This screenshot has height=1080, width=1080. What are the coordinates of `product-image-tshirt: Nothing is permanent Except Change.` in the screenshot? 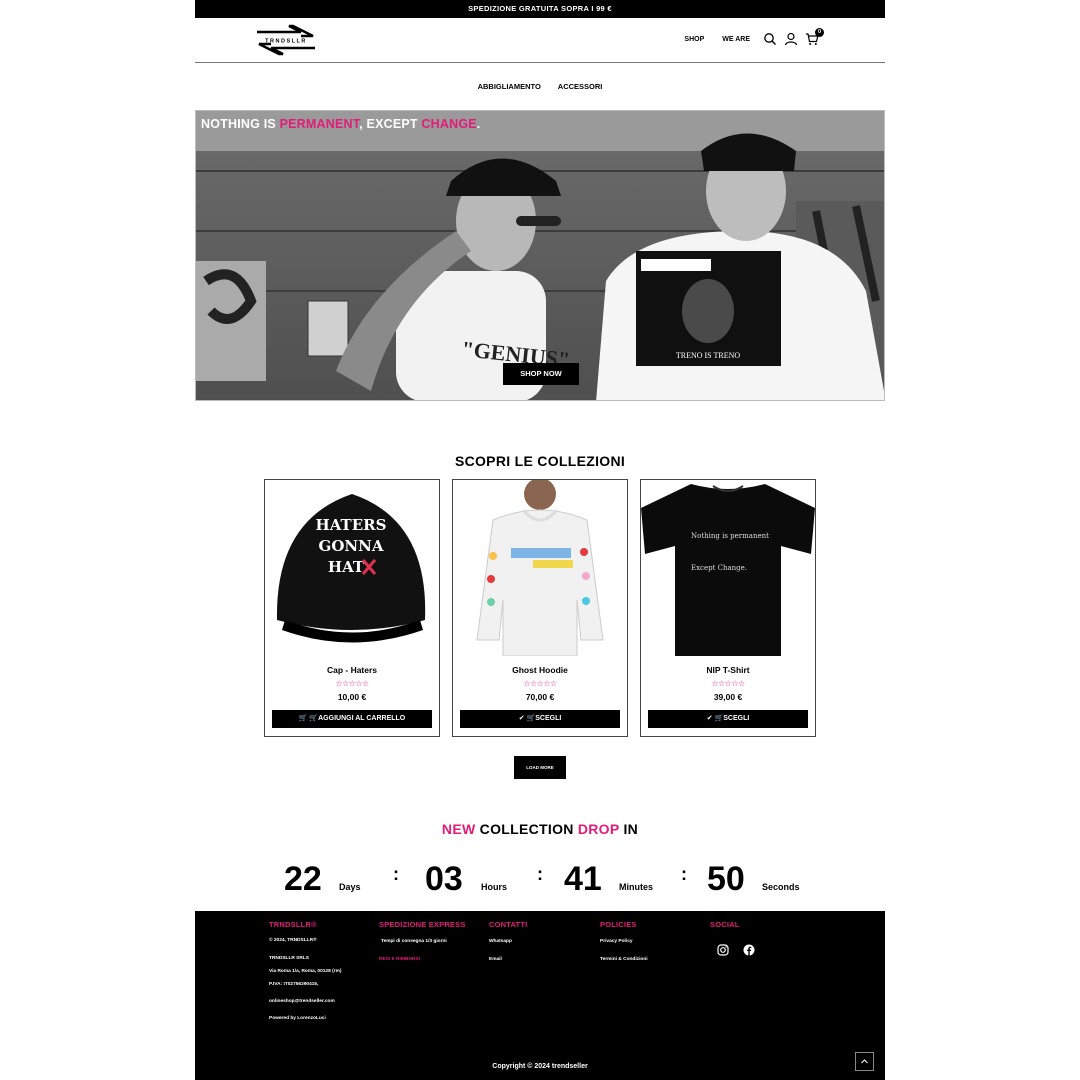 It's located at (728, 568).